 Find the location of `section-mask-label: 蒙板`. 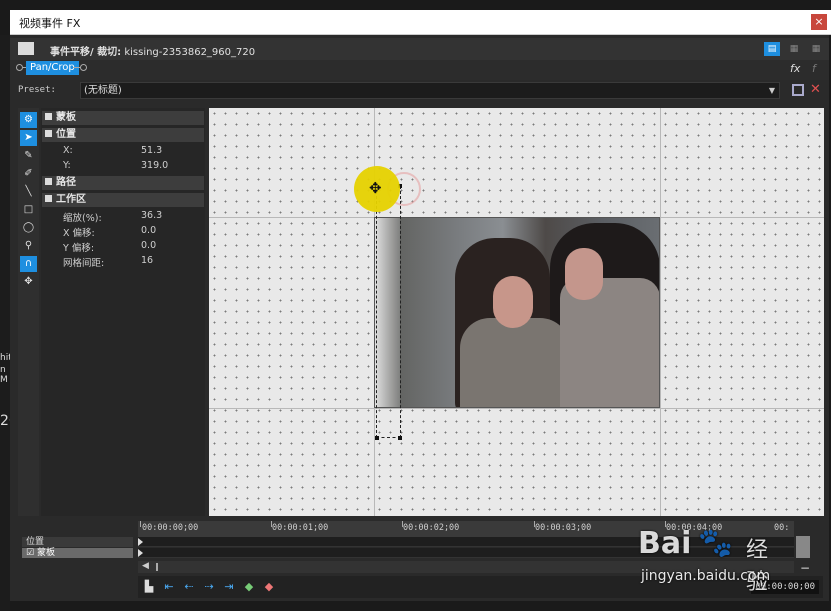

section-mask-label: 蒙板 is located at coordinates (66, 117).